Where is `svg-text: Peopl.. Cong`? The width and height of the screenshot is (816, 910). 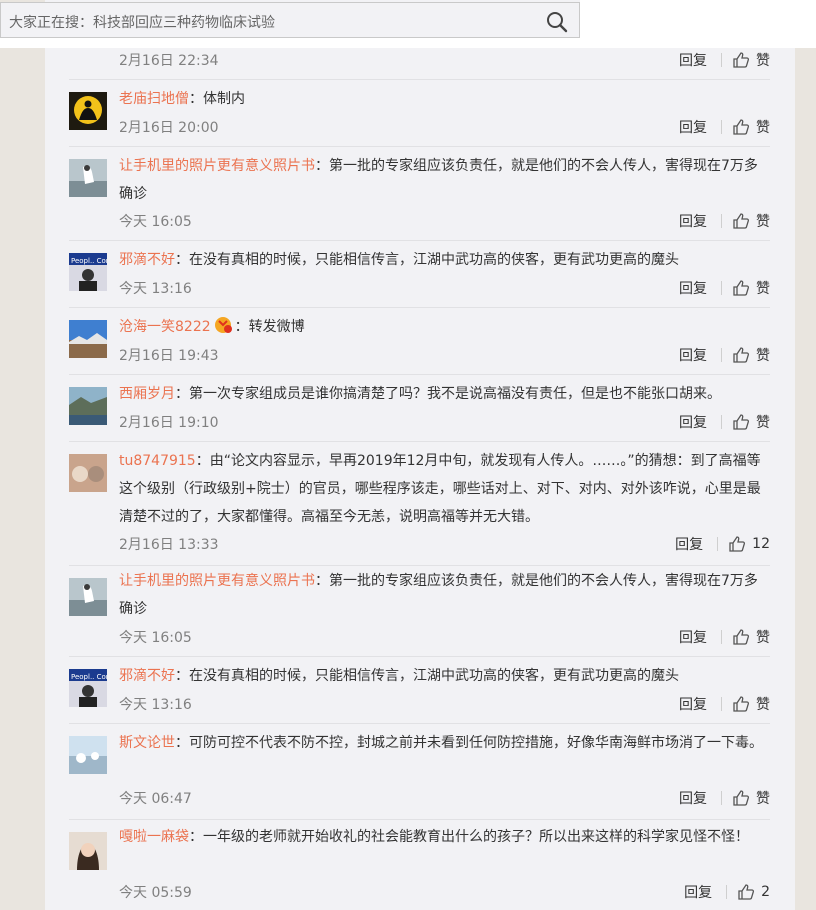
svg-text: Peopl.. Cong is located at coordinates (89, 677).